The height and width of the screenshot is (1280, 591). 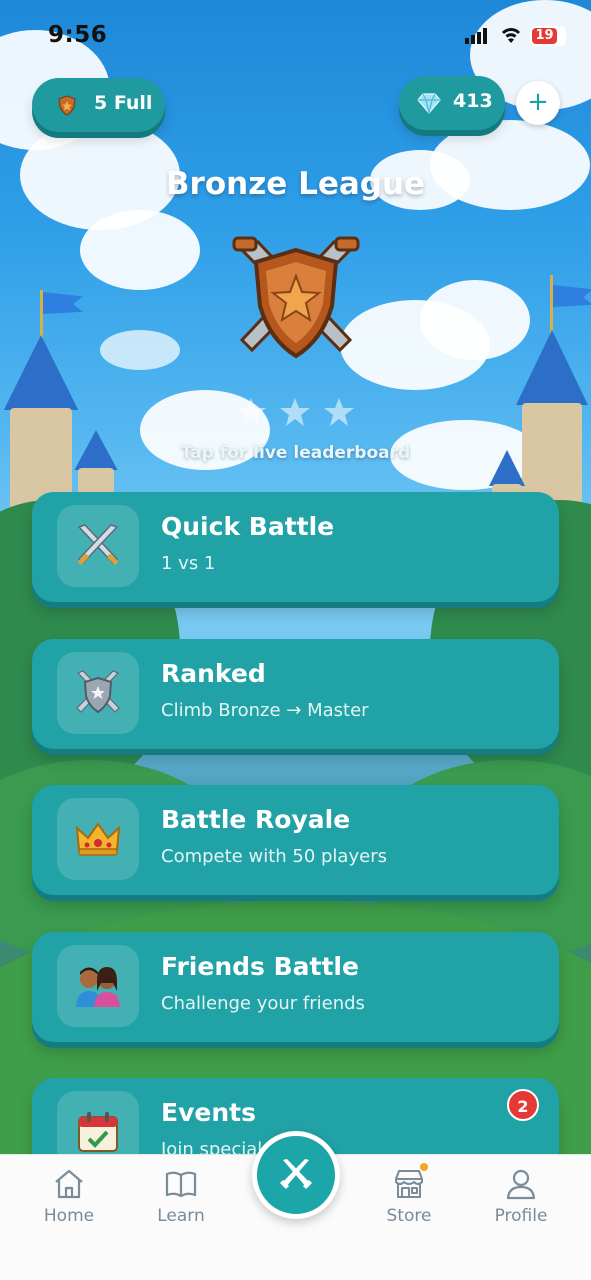 I want to click on nav-profile: Profile, so click(x=521, y=1196).